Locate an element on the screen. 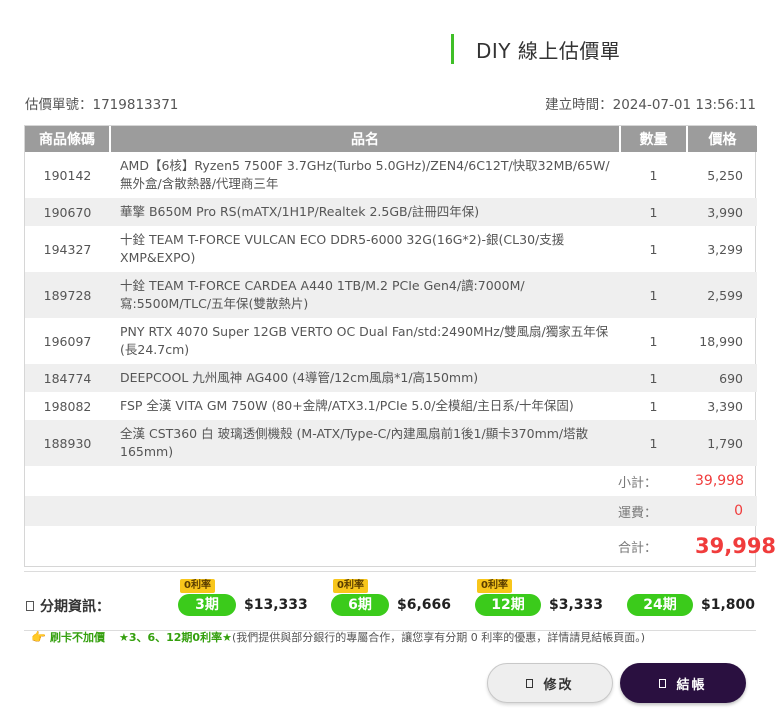 The width and height of the screenshot is (780, 727). item-price: 5,250 is located at coordinates (725, 175).